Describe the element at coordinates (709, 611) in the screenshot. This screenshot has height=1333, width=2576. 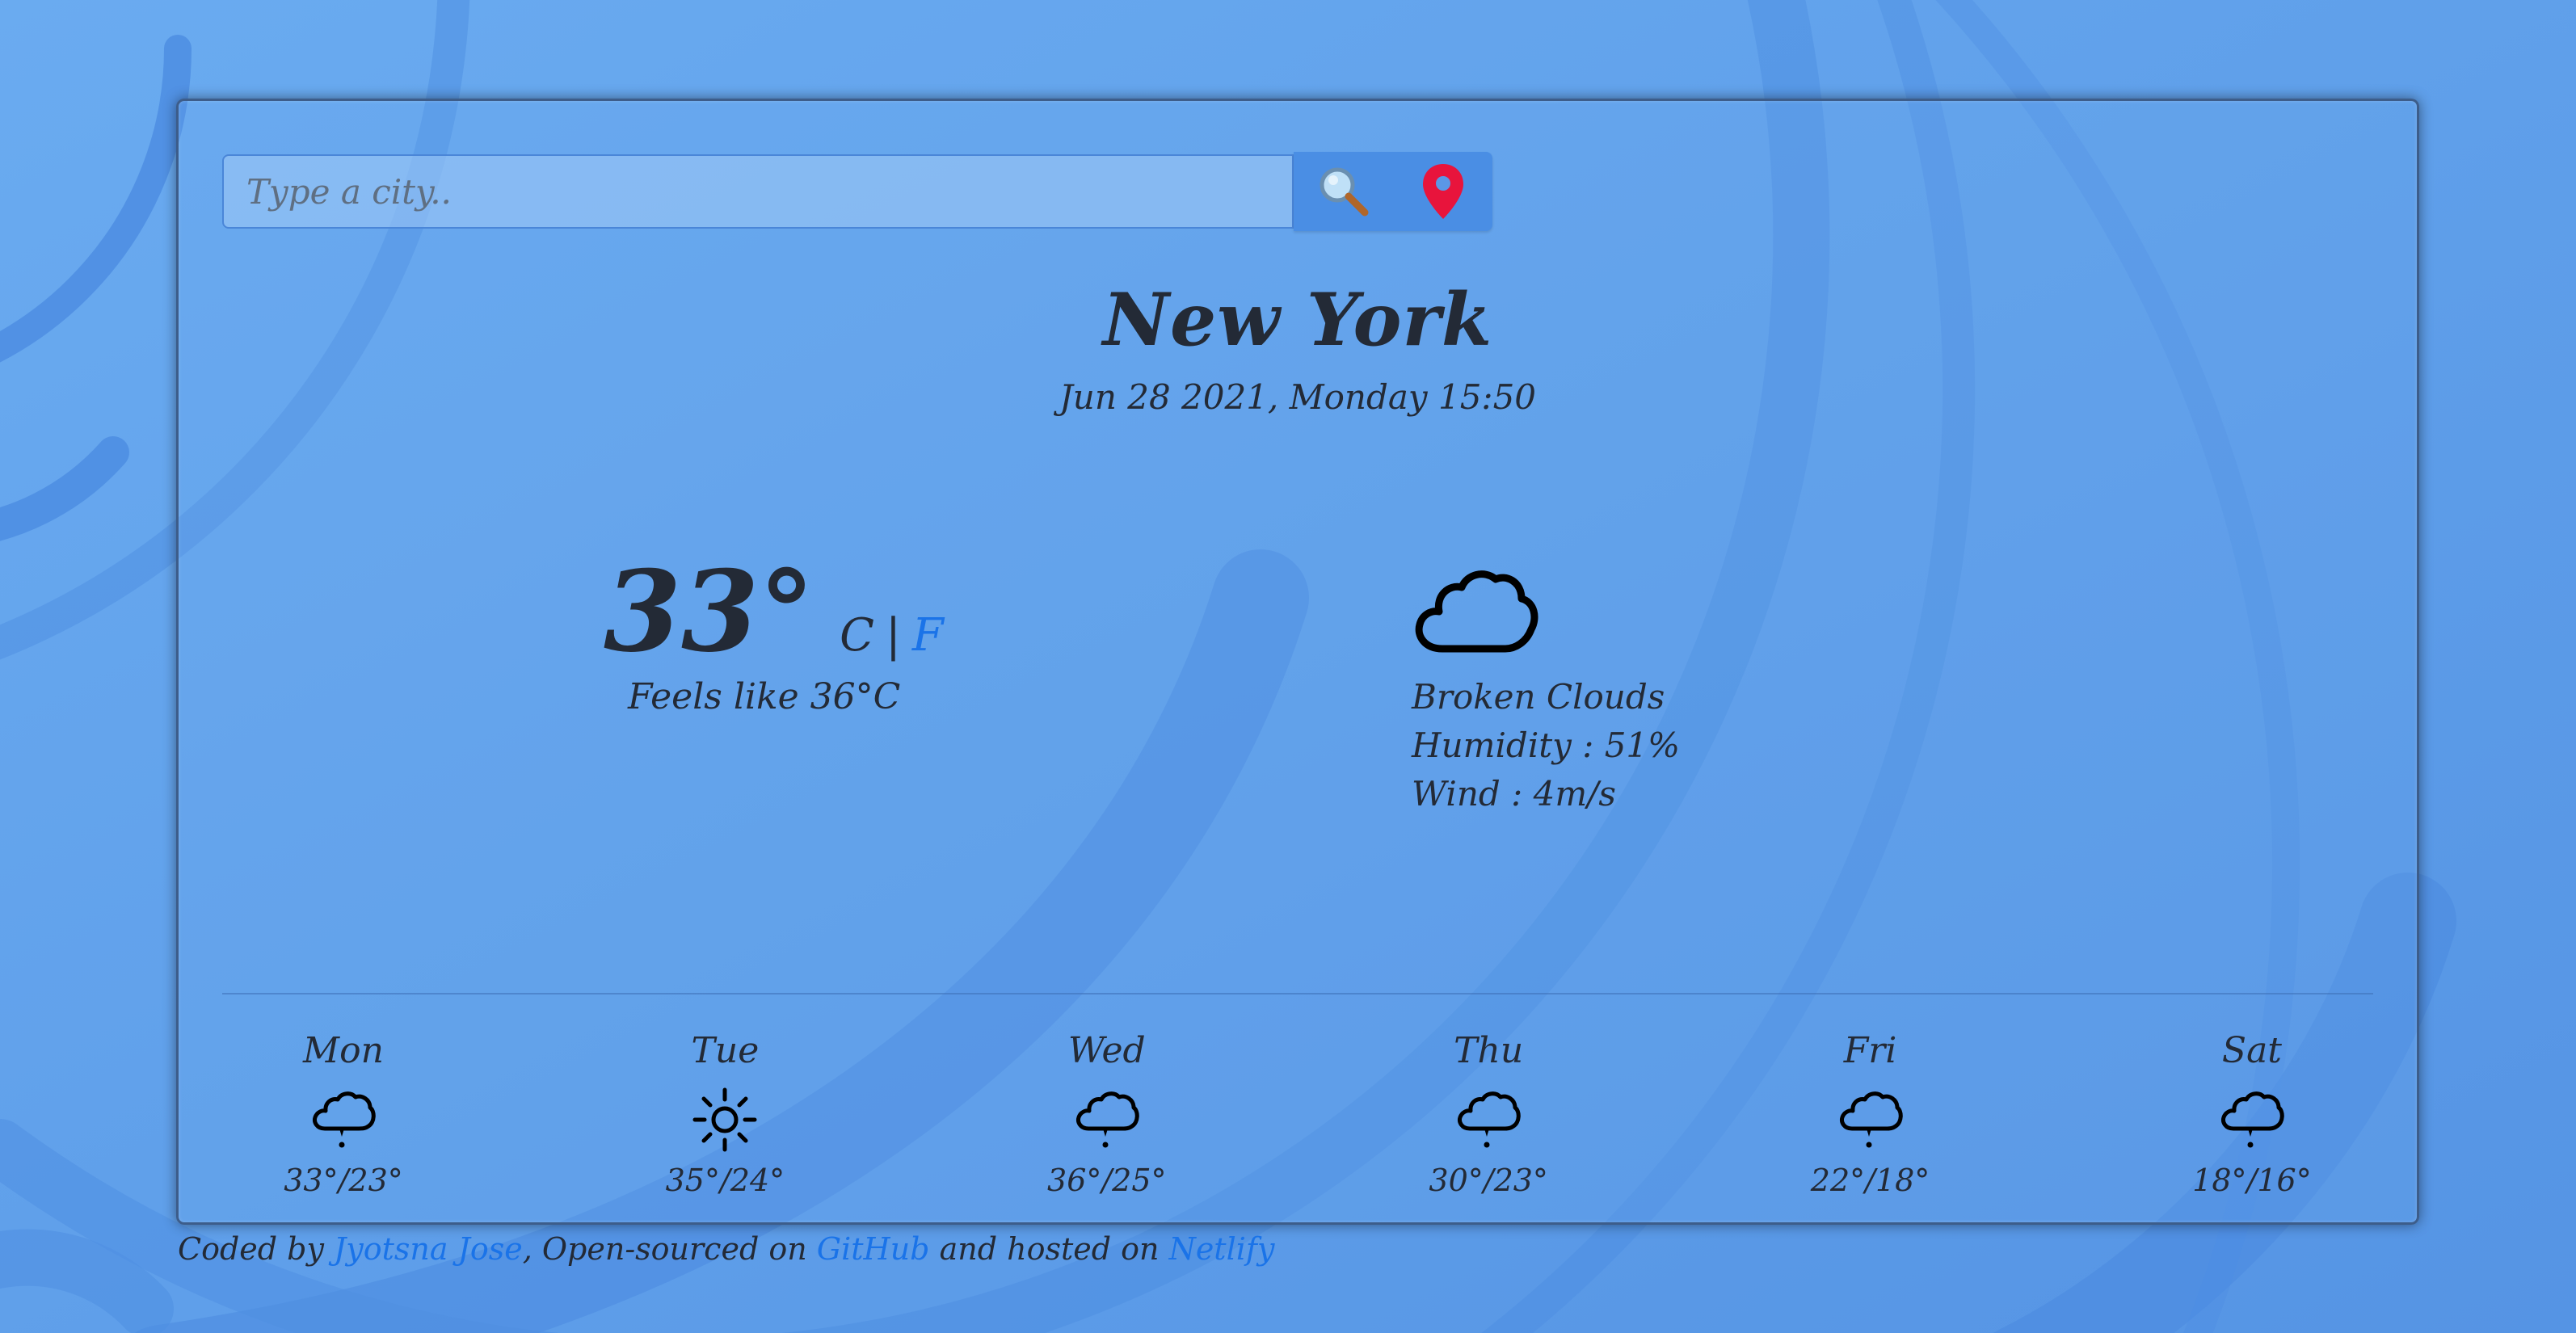
I see `temperature-value: 33°` at that location.